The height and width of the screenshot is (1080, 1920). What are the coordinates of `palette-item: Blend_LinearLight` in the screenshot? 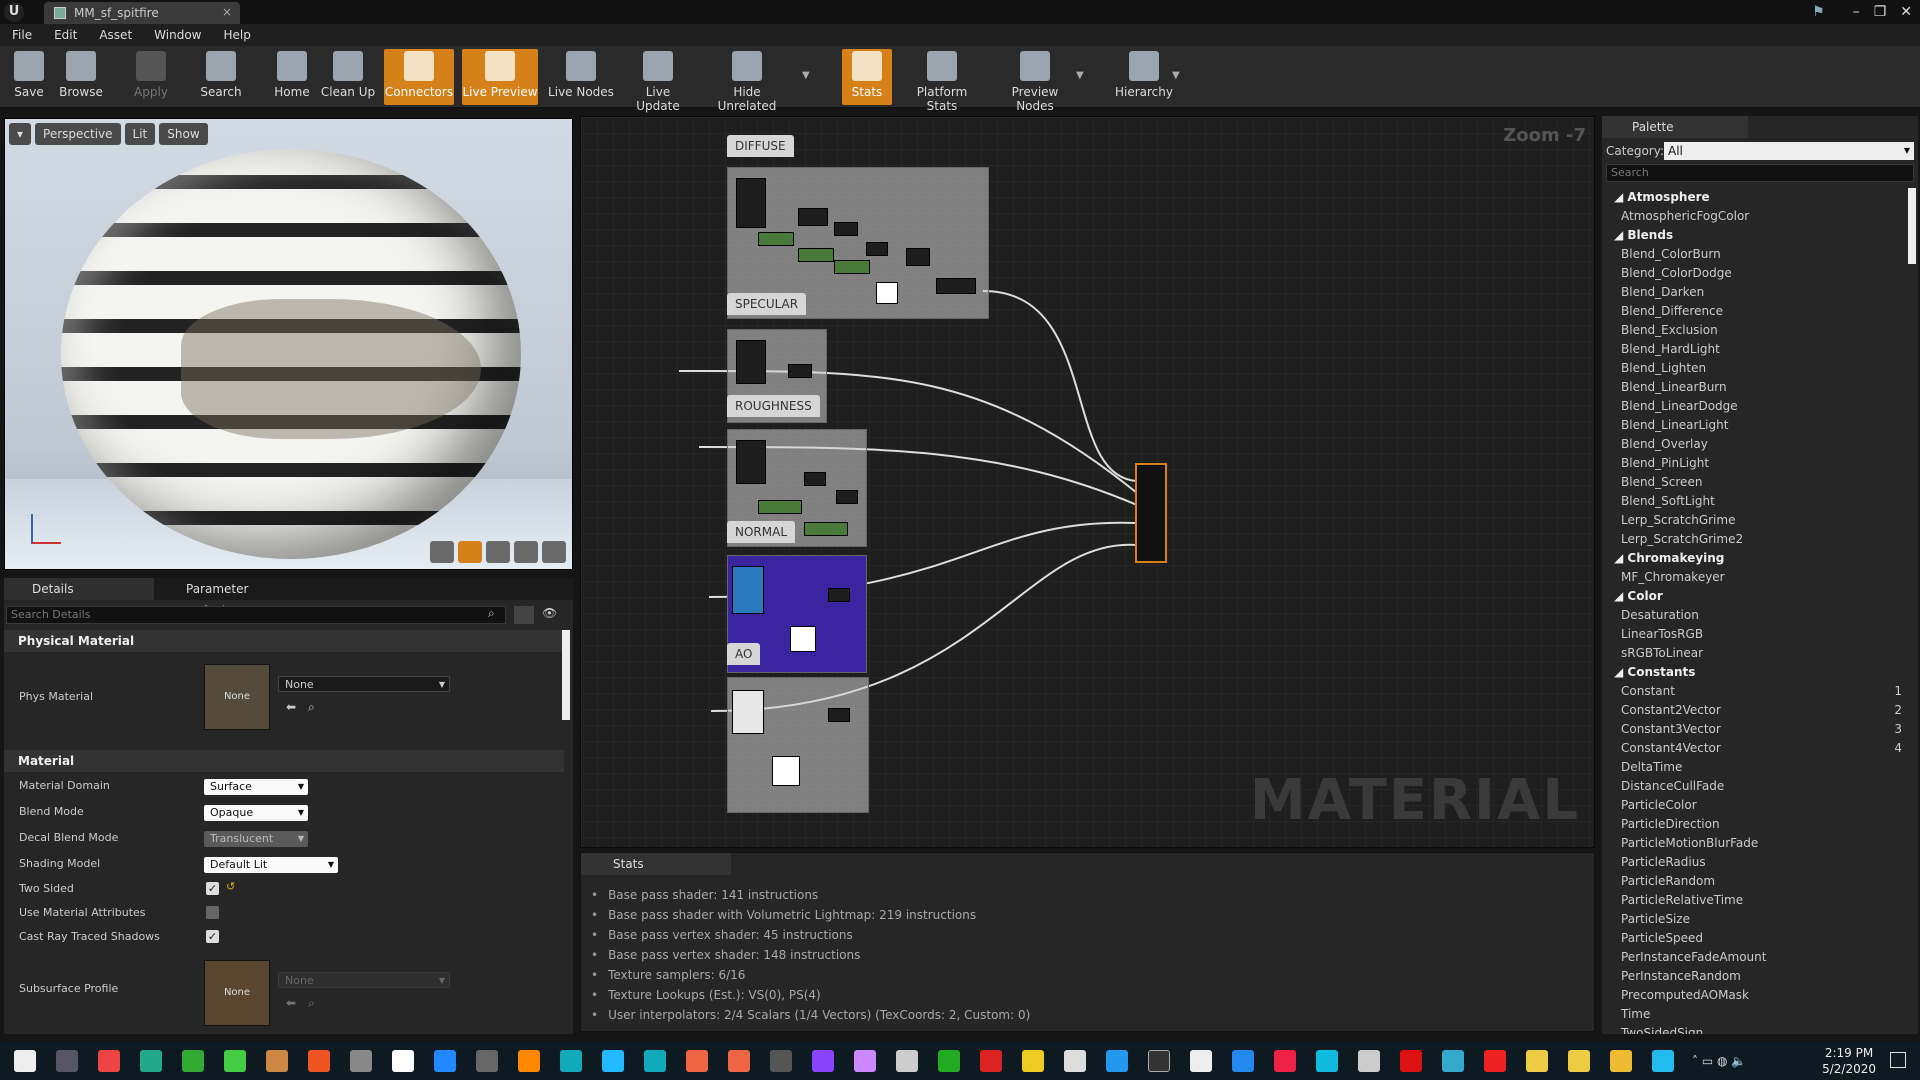 It's located at (1756, 425).